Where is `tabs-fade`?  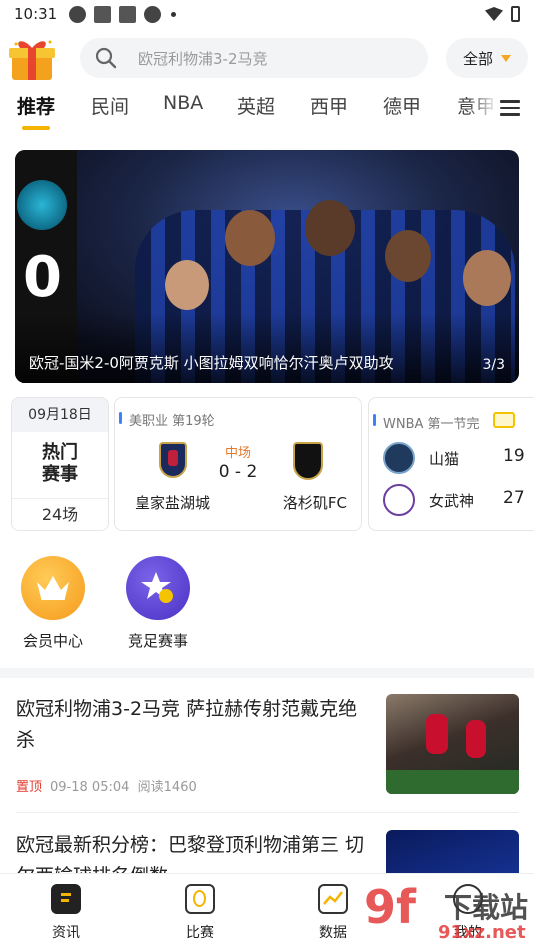
tabs-fade is located at coordinates (483, 109).